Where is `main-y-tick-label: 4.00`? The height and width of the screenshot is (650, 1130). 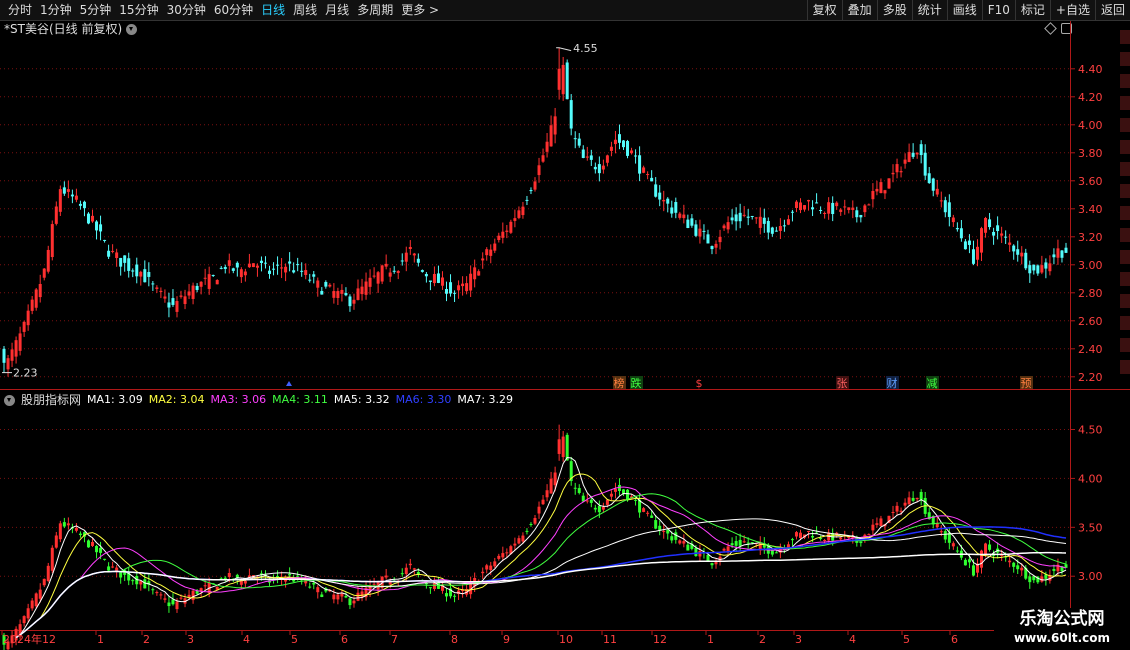
main-y-tick-label: 4.00 is located at coordinates (1090, 125).